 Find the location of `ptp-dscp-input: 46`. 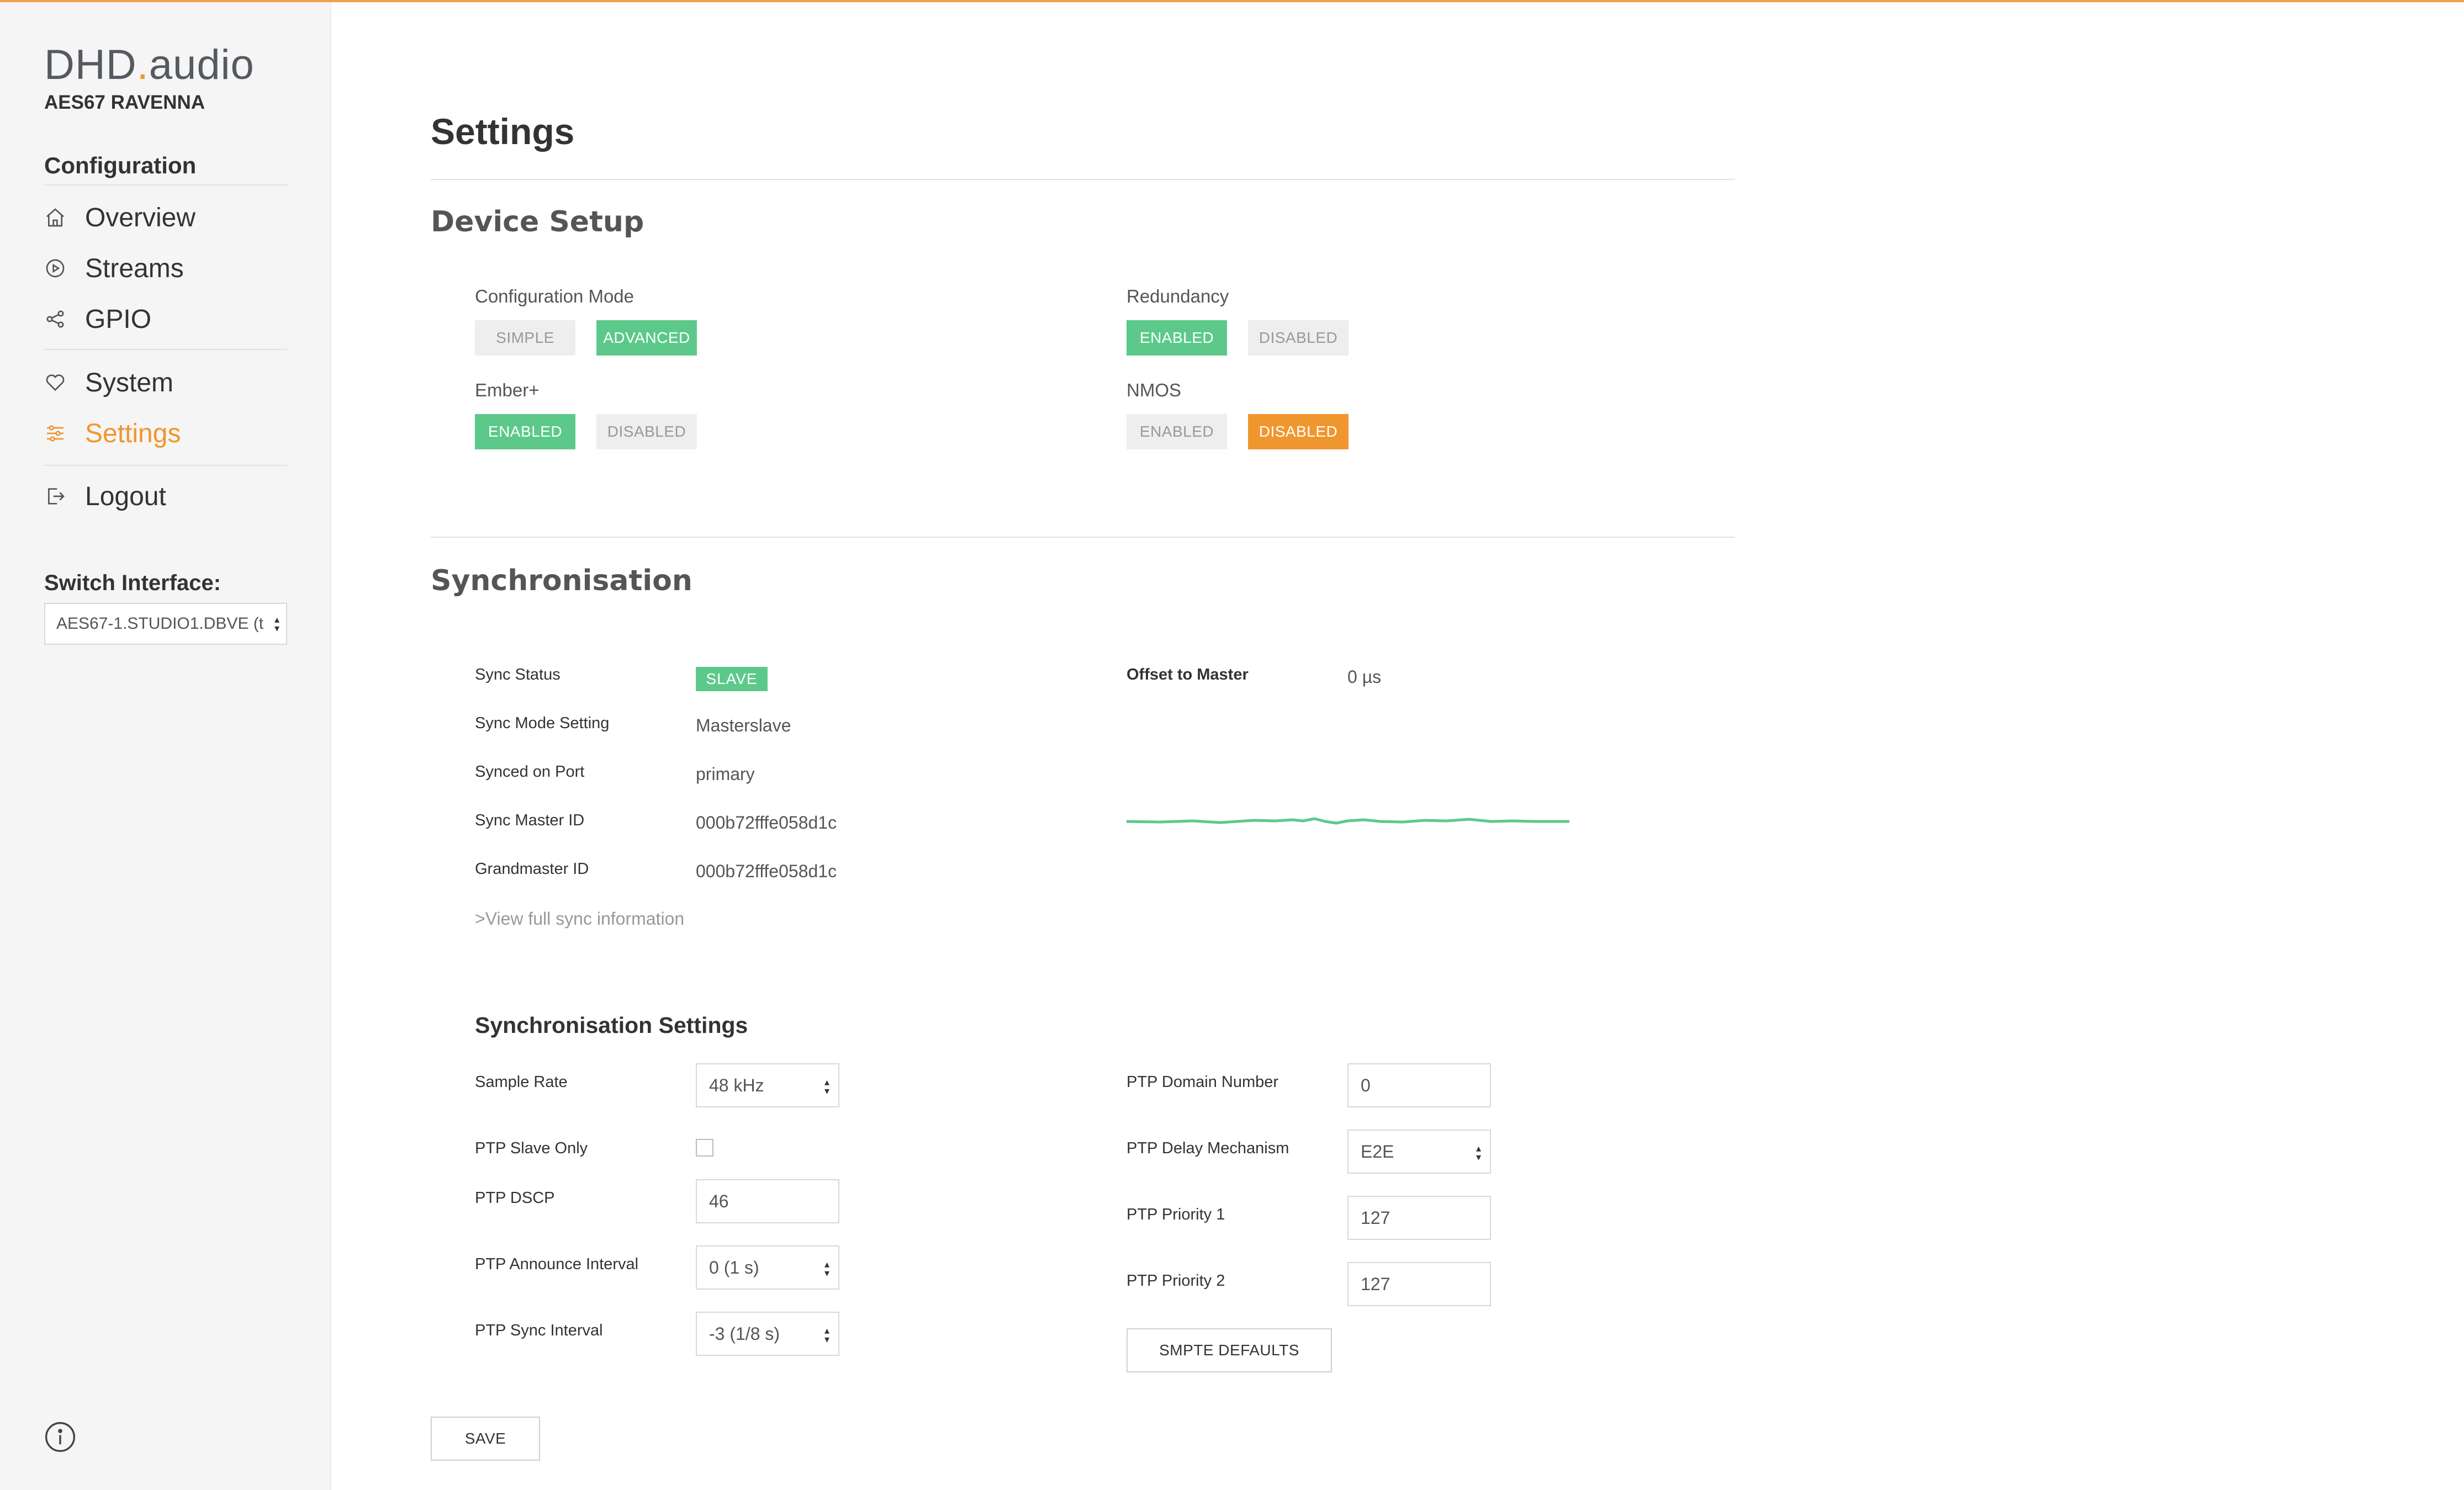

ptp-dscp-input: 46 is located at coordinates (768, 1201).